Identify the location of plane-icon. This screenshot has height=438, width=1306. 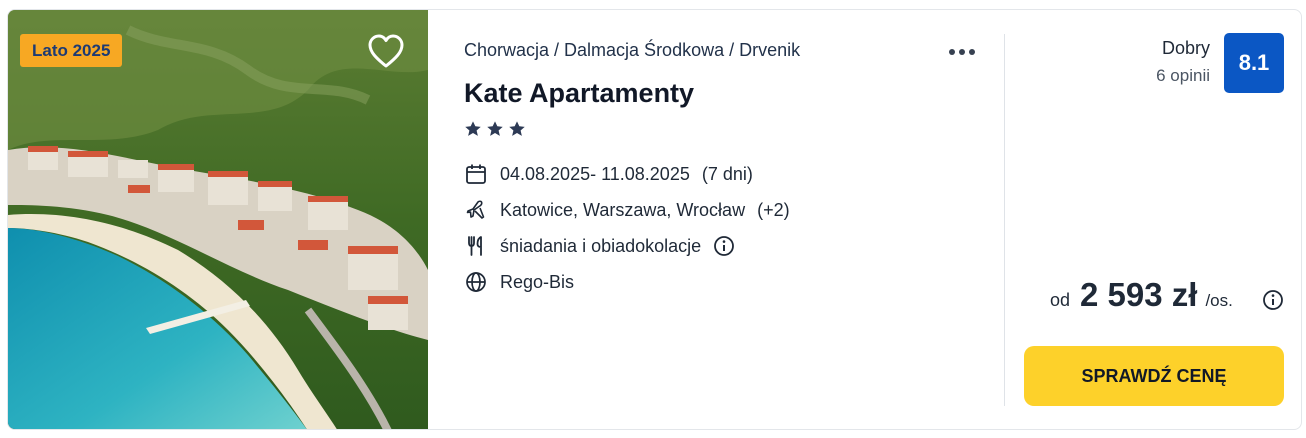
(476, 210).